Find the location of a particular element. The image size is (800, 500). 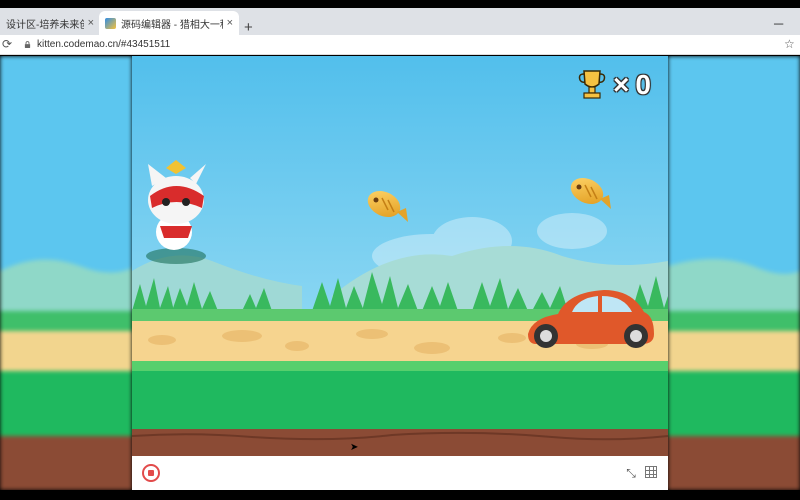

grid-icon is located at coordinates (651, 472).